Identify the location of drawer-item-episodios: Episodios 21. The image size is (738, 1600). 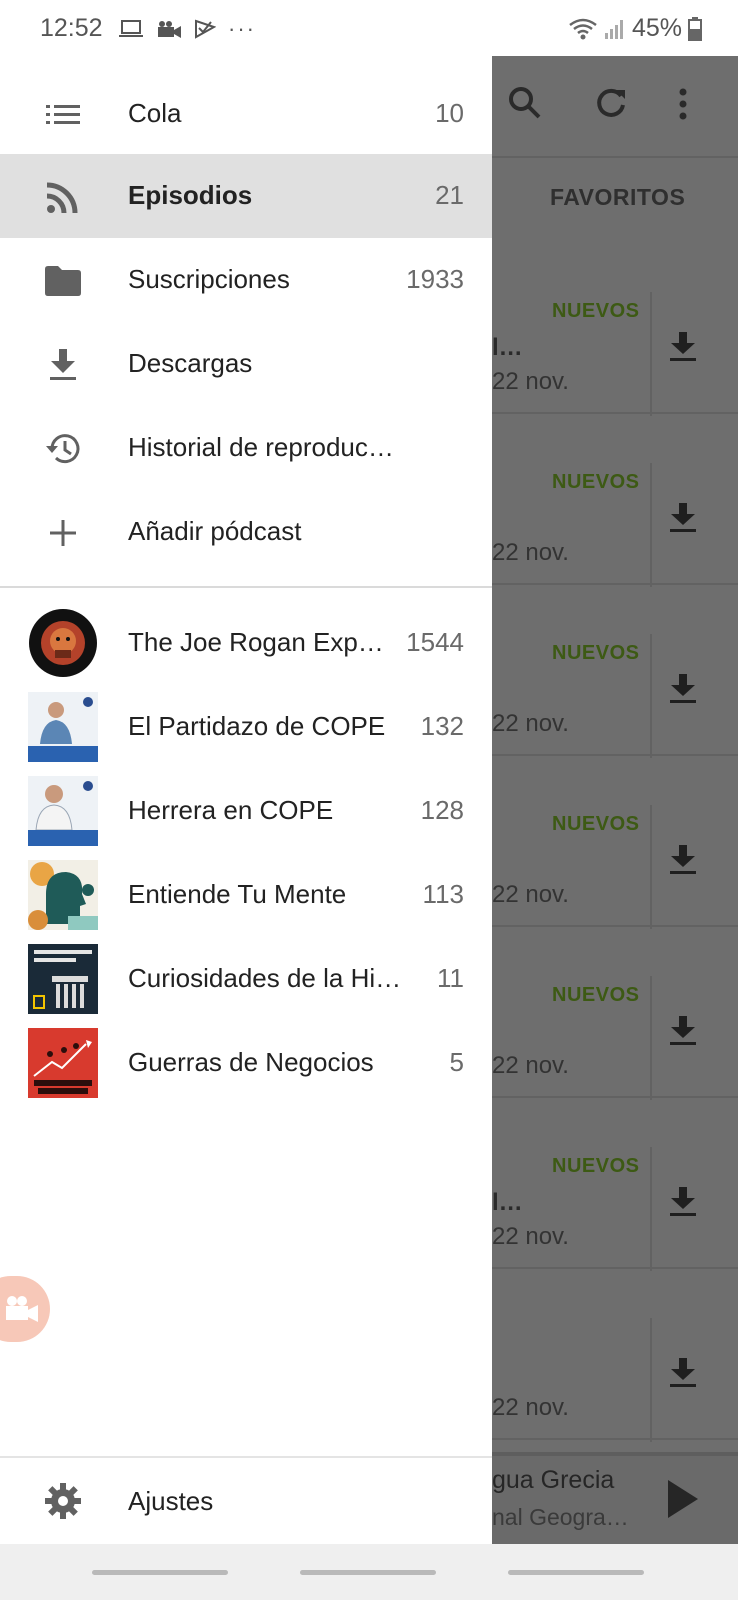
(246, 196).